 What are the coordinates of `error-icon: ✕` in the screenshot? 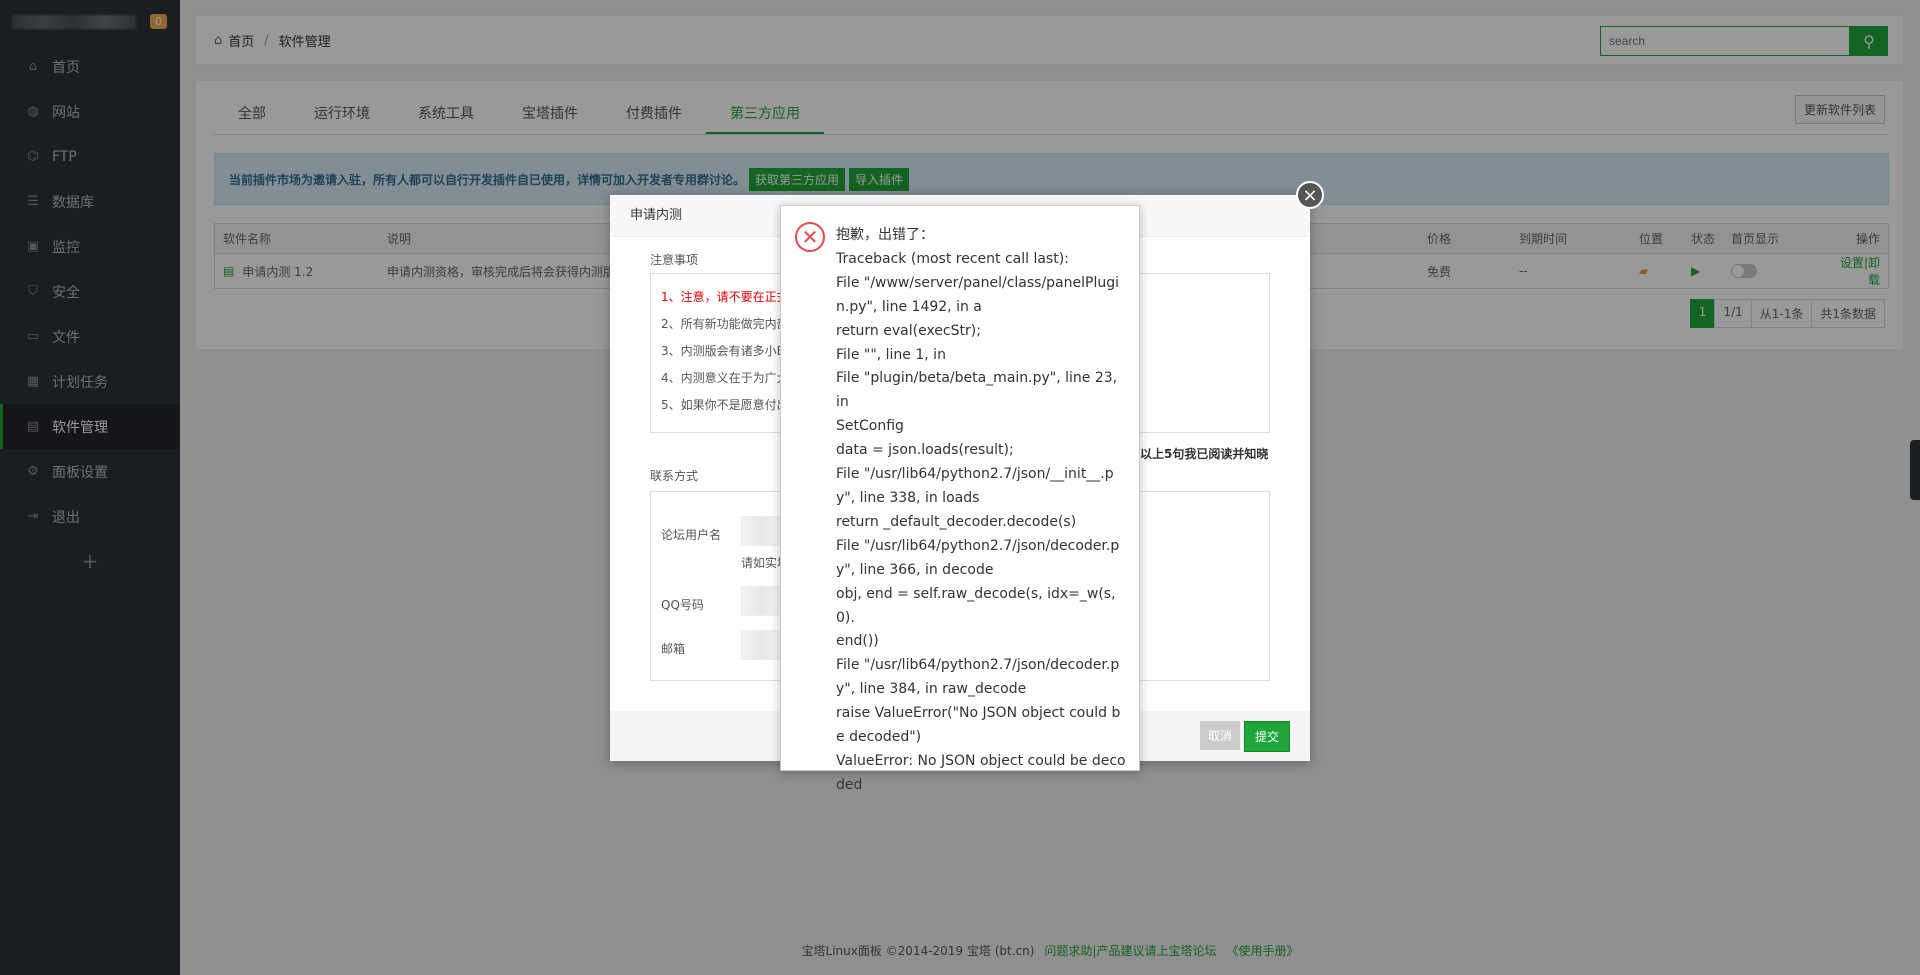 It's located at (810, 237).